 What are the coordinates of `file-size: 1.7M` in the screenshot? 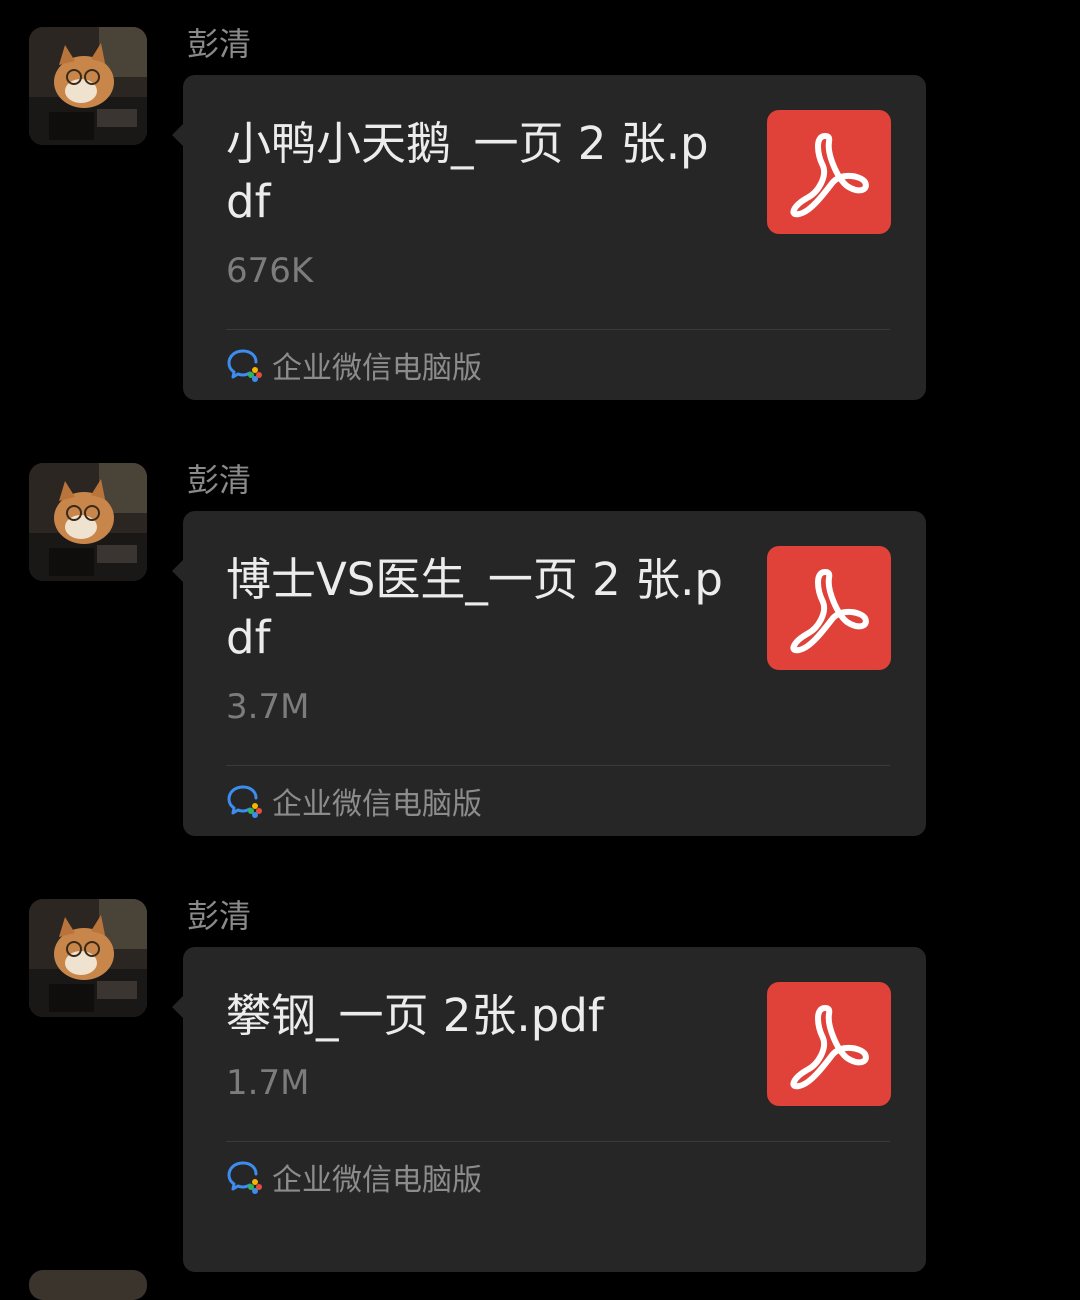 It's located at (268, 1083).